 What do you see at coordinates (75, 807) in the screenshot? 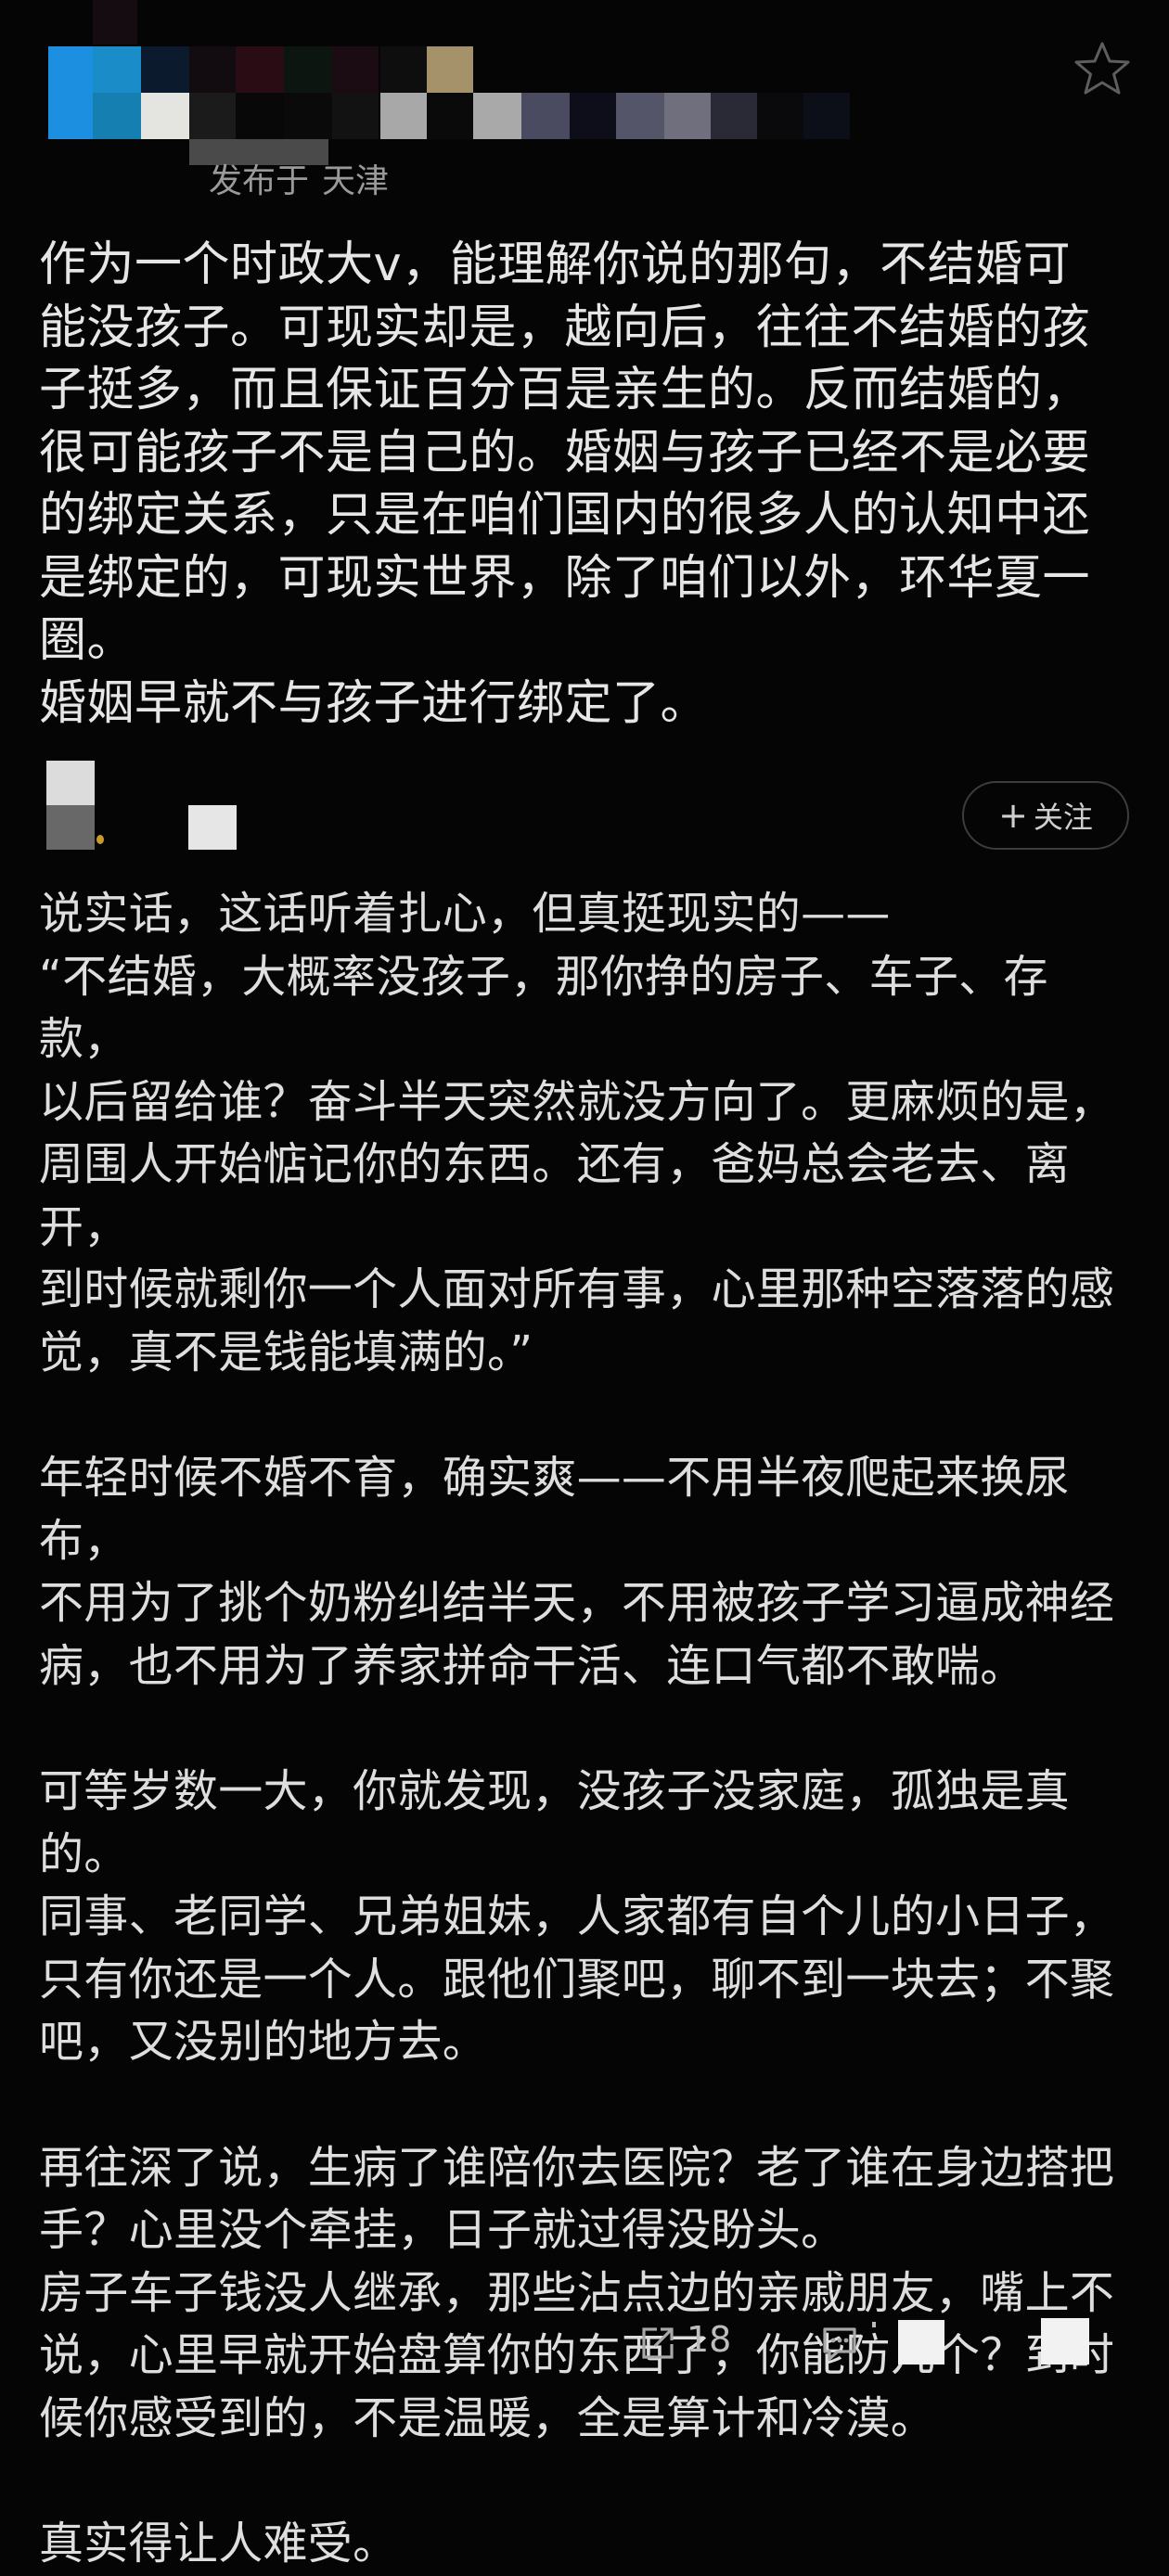
I see `reply-avatar` at bounding box center [75, 807].